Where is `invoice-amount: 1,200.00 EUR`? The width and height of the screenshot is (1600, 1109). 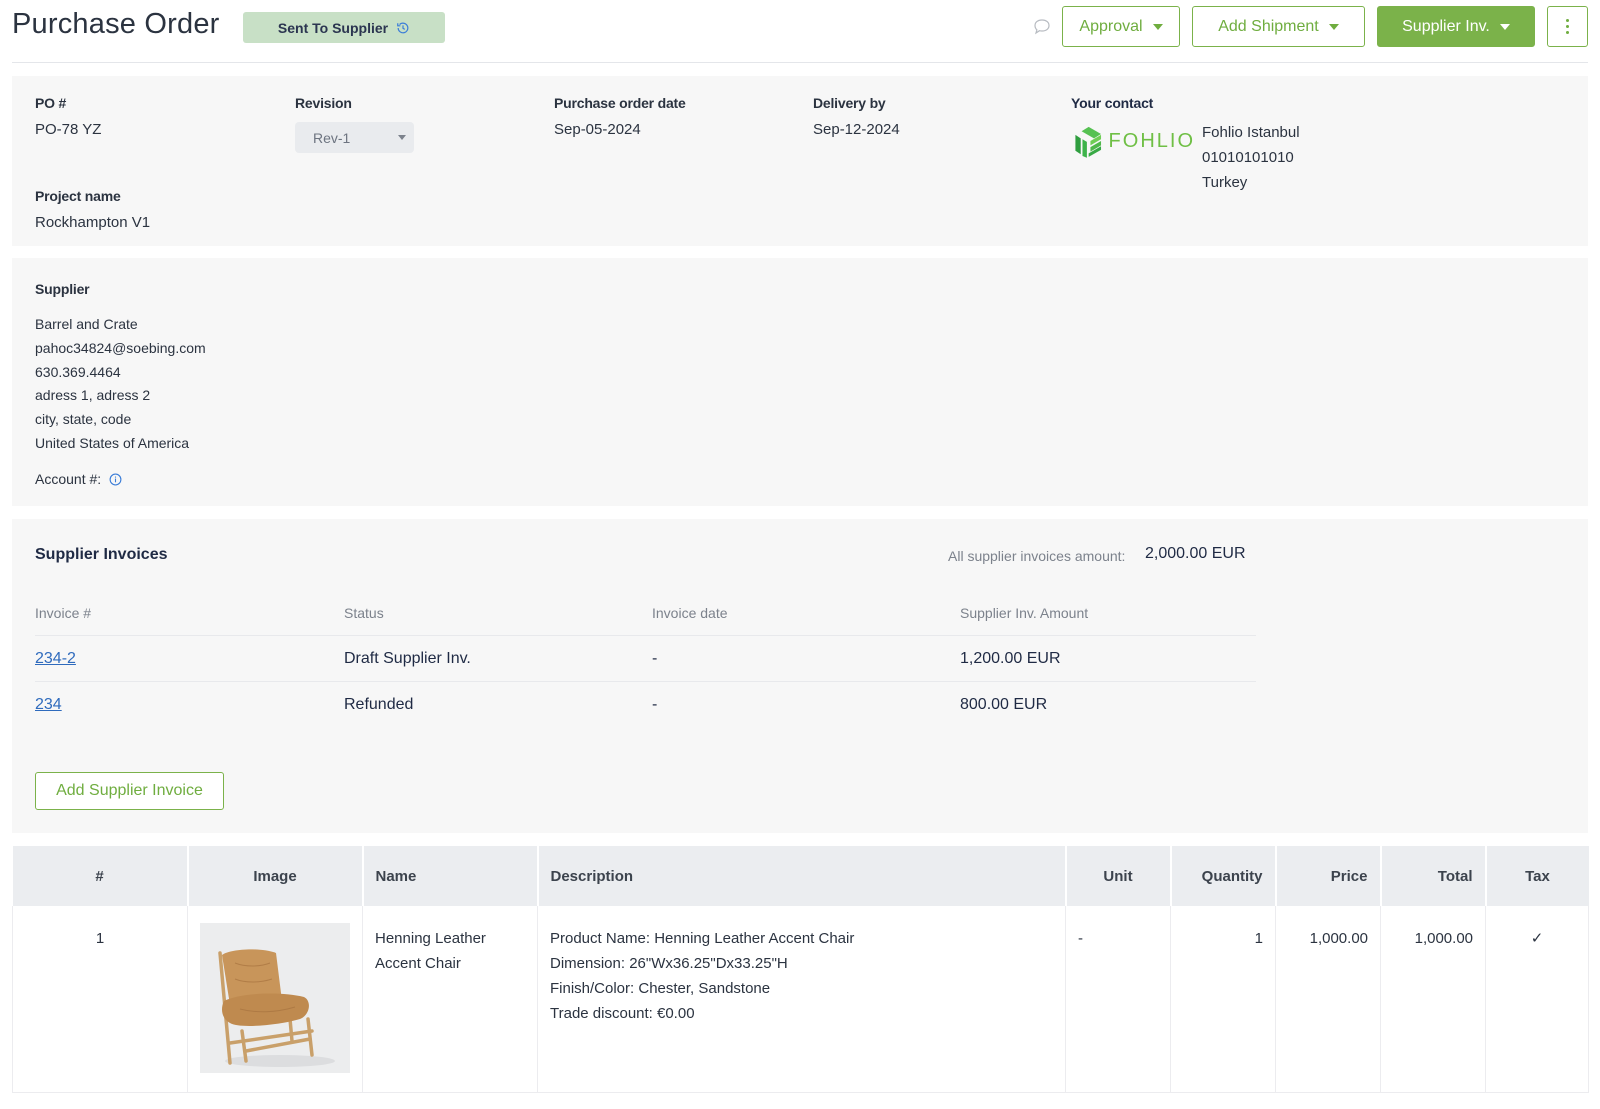 invoice-amount: 1,200.00 EUR is located at coordinates (1010, 658).